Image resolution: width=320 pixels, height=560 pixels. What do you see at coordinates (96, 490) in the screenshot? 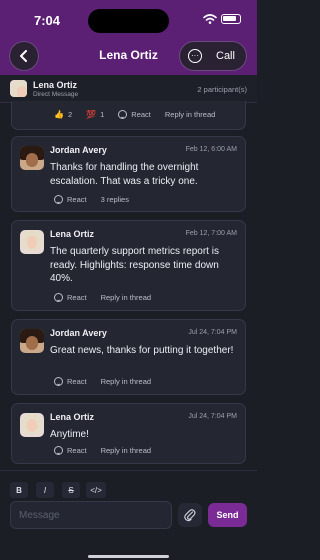
I see `code-button: </>` at bounding box center [96, 490].